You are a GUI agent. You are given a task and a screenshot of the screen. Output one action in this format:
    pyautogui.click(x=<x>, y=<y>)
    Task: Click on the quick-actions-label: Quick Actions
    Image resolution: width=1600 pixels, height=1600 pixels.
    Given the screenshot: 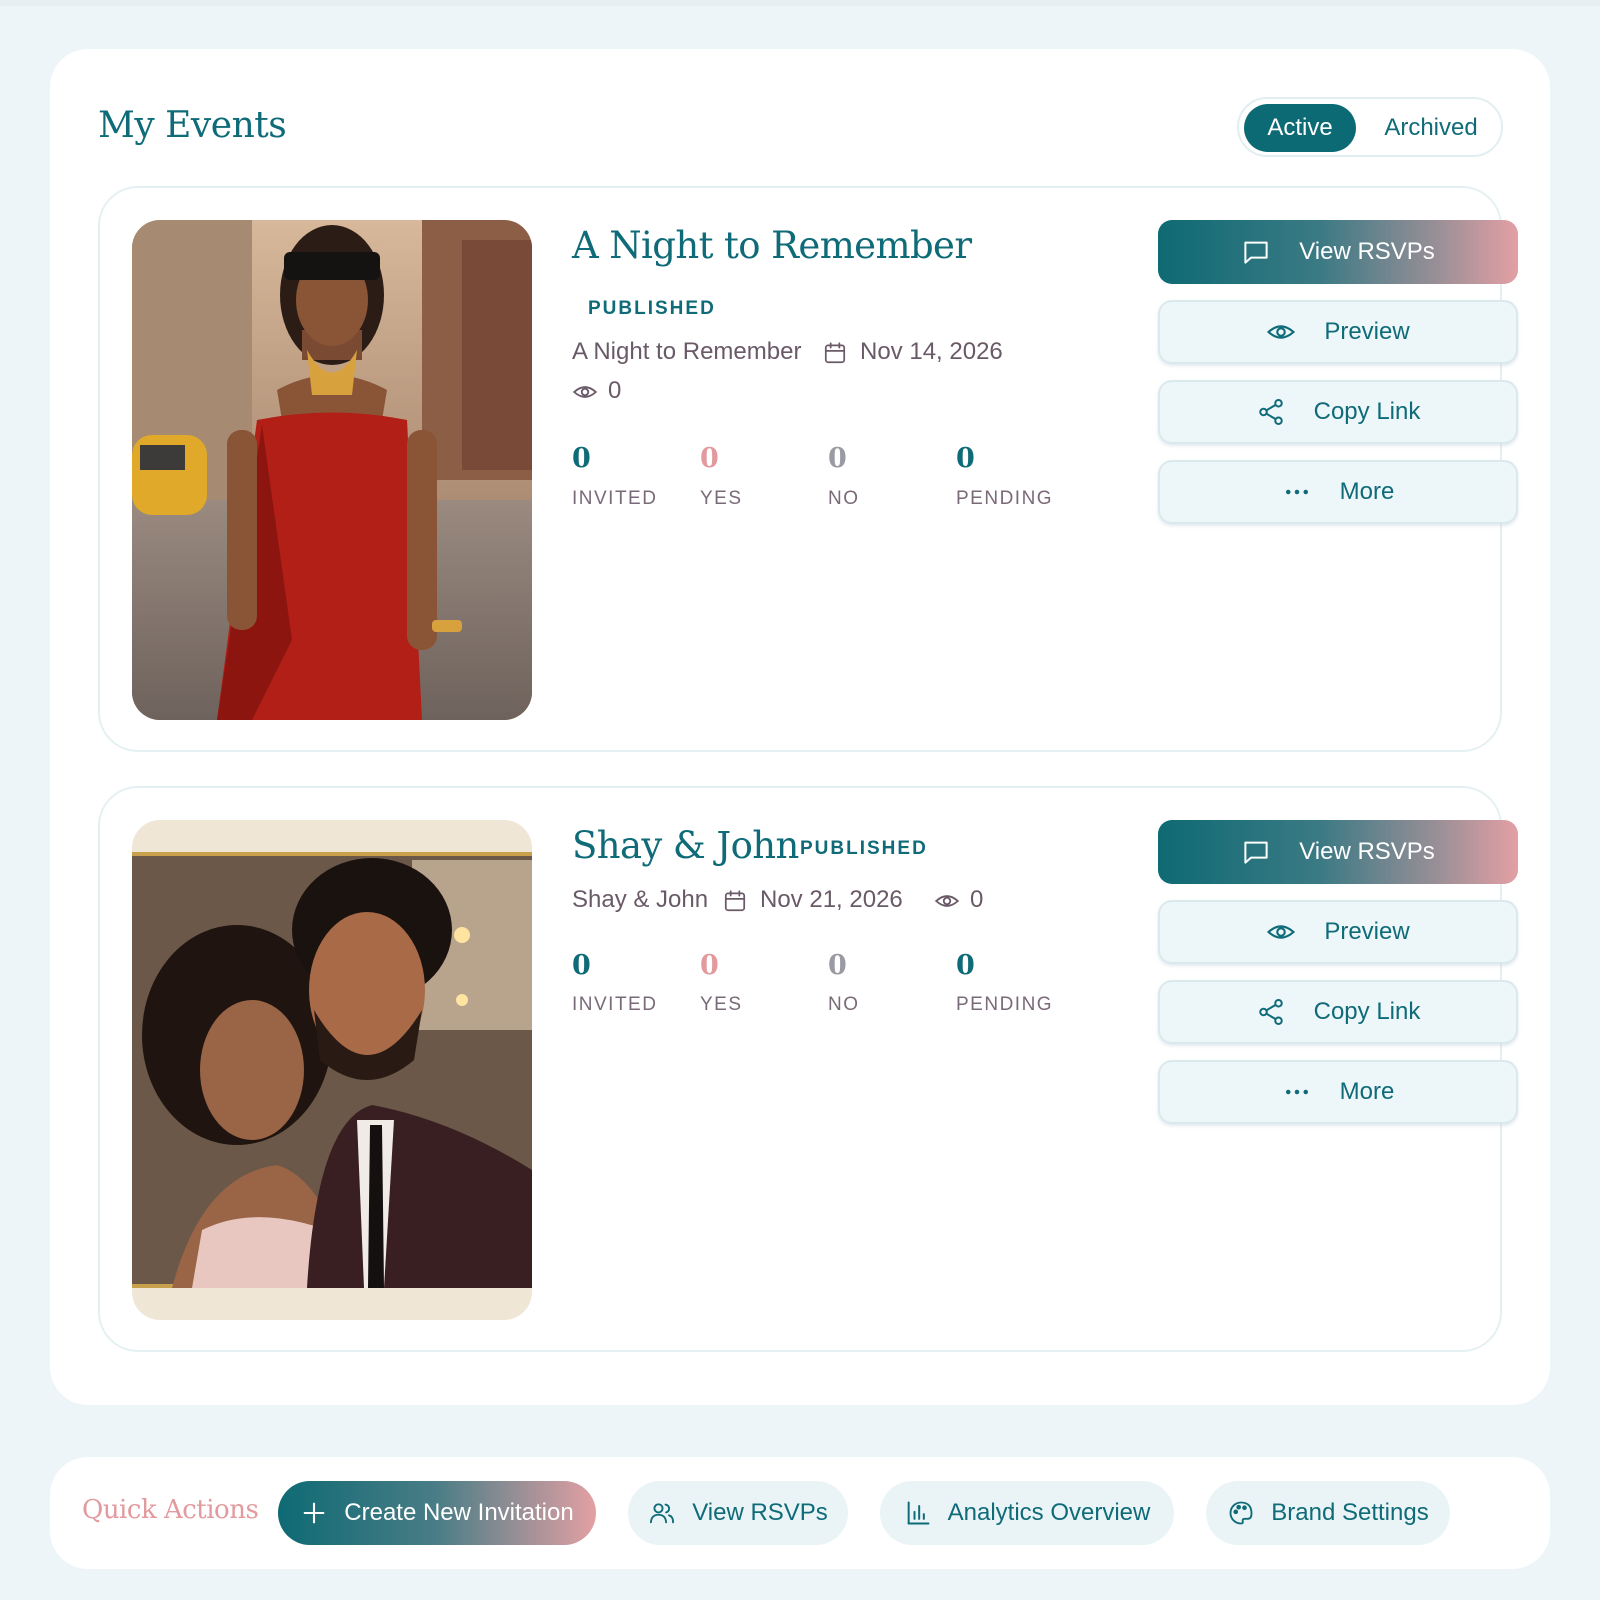 What is the action you would take?
    pyautogui.click(x=170, y=1510)
    